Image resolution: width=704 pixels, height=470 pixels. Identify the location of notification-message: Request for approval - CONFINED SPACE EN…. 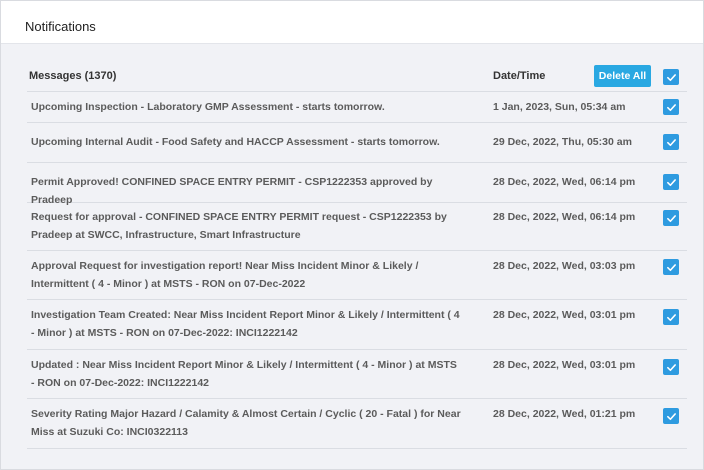
(239, 226).